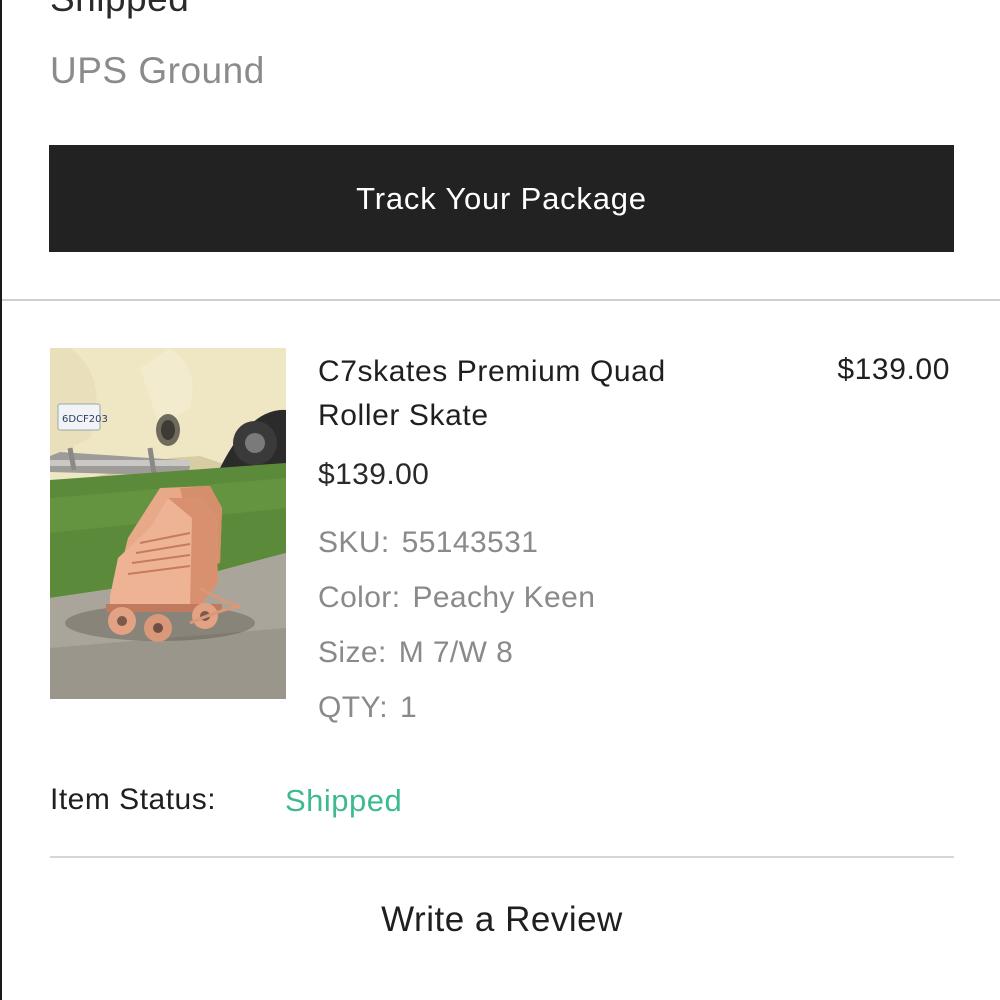 The height and width of the screenshot is (1000, 1000). Describe the element at coordinates (504, 597) in the screenshot. I see `color-value: Peachy Keen` at that location.